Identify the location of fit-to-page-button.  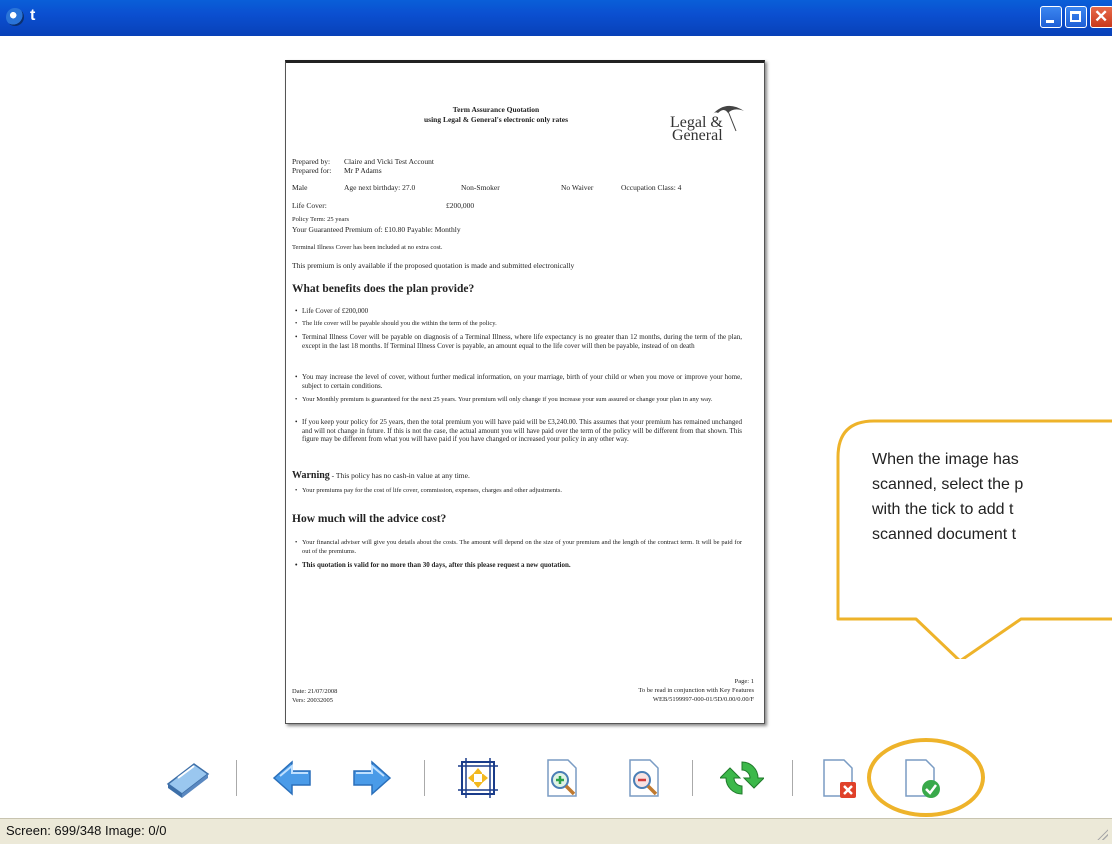
(478, 778).